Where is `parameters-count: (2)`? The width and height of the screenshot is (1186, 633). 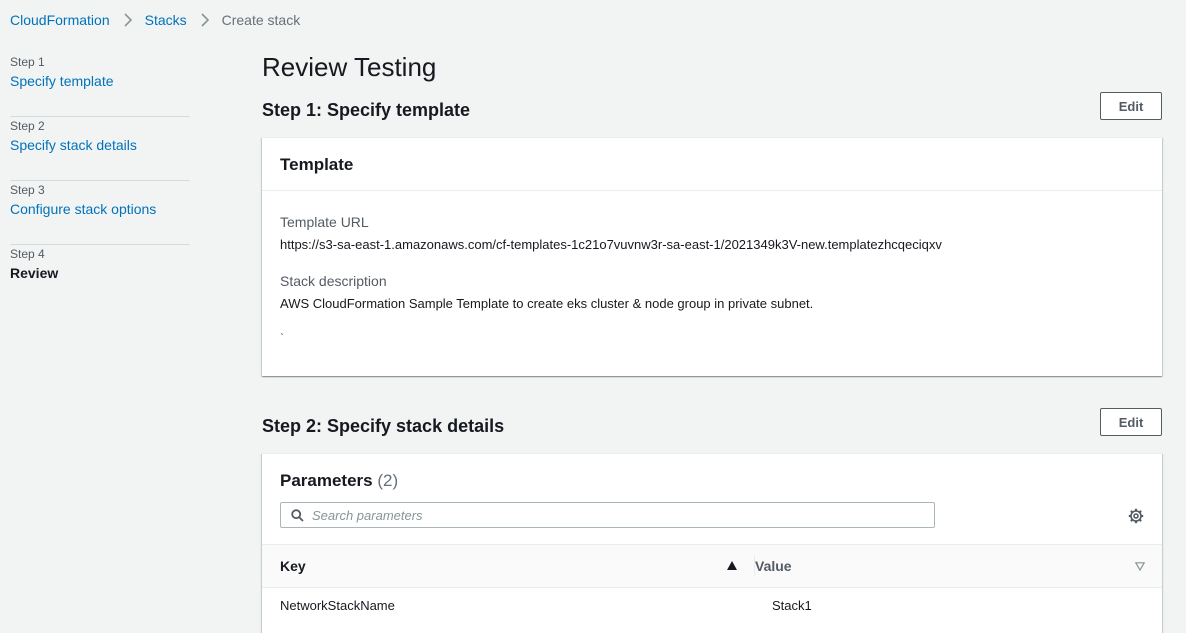
parameters-count: (2) is located at coordinates (388, 480).